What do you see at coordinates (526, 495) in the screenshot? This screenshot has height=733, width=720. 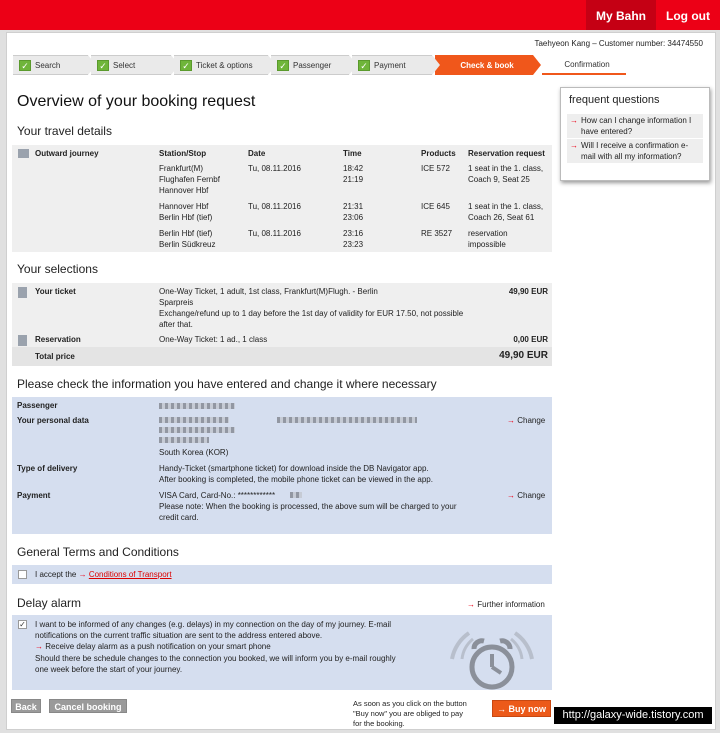 I see `change-payment-link: → Change` at bounding box center [526, 495].